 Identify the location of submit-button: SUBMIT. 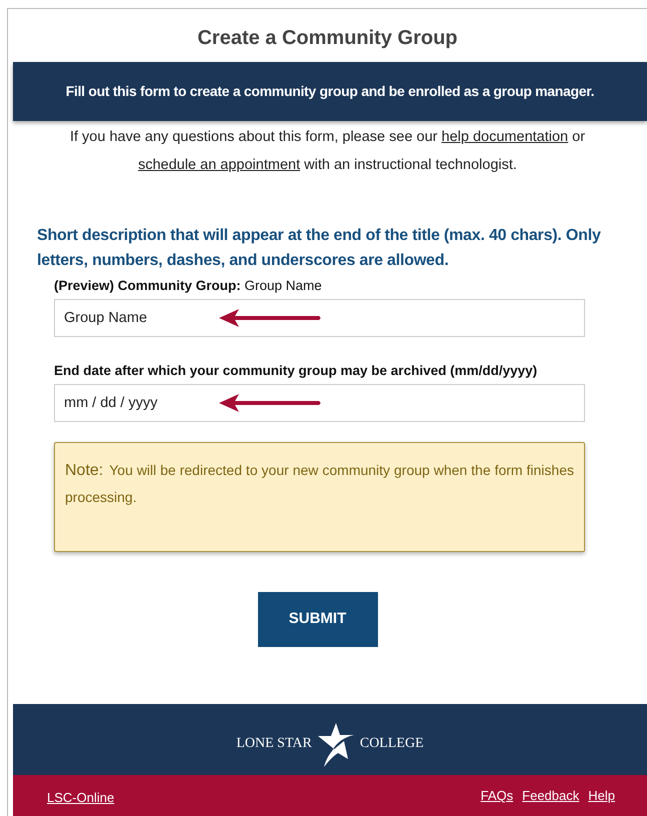
(318, 619).